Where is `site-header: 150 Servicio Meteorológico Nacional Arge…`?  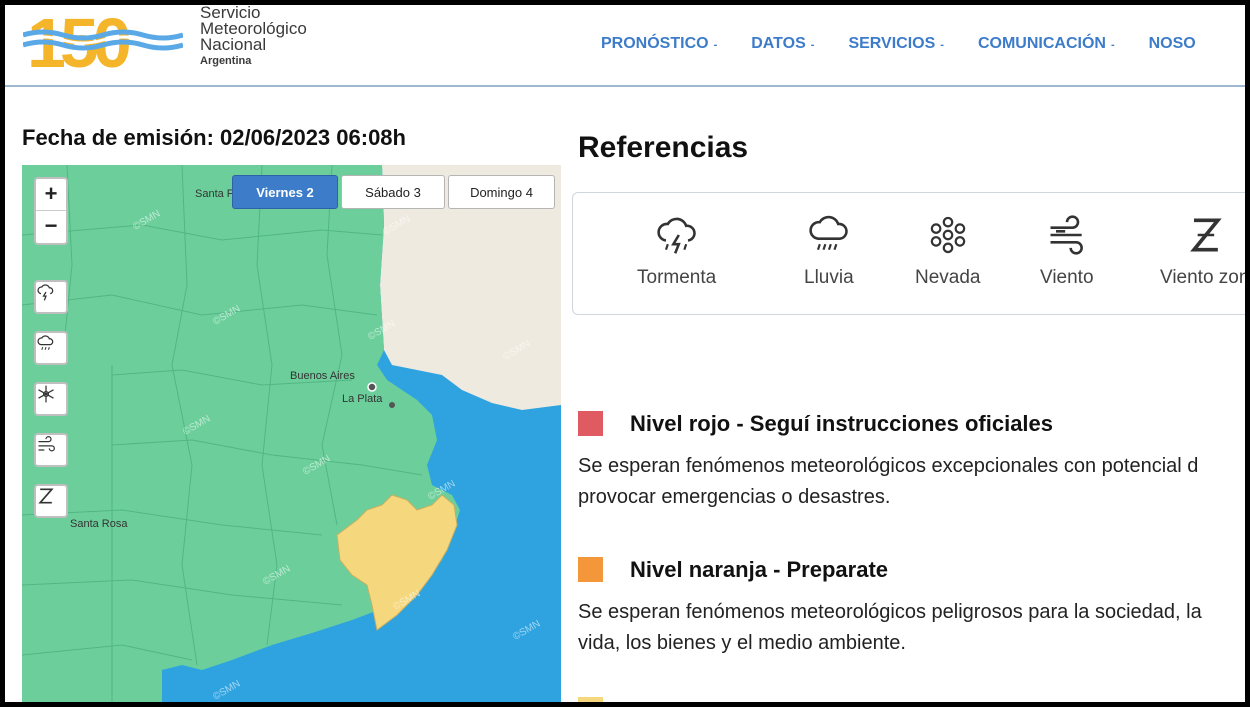
site-header: 150 Servicio Meteorológico Nacional Arge… is located at coordinates (625, 46).